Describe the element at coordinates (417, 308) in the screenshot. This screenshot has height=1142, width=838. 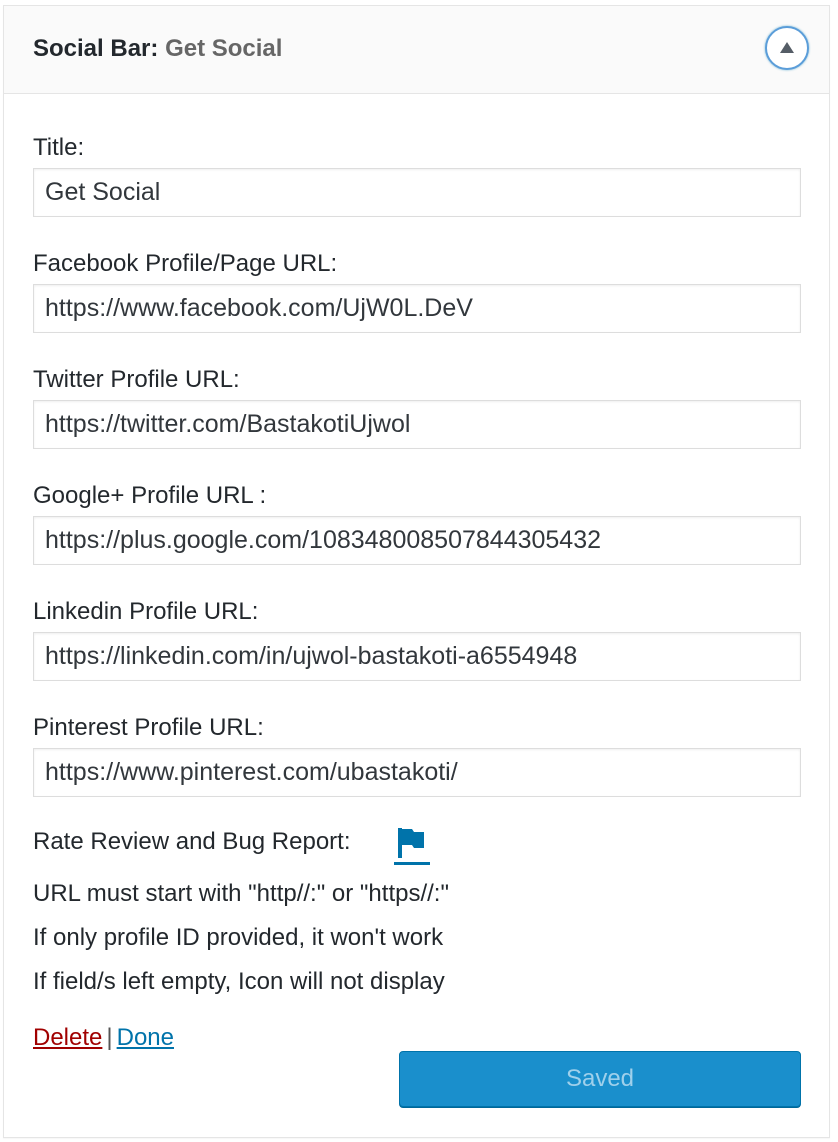
I see `facebook-url-input` at that location.